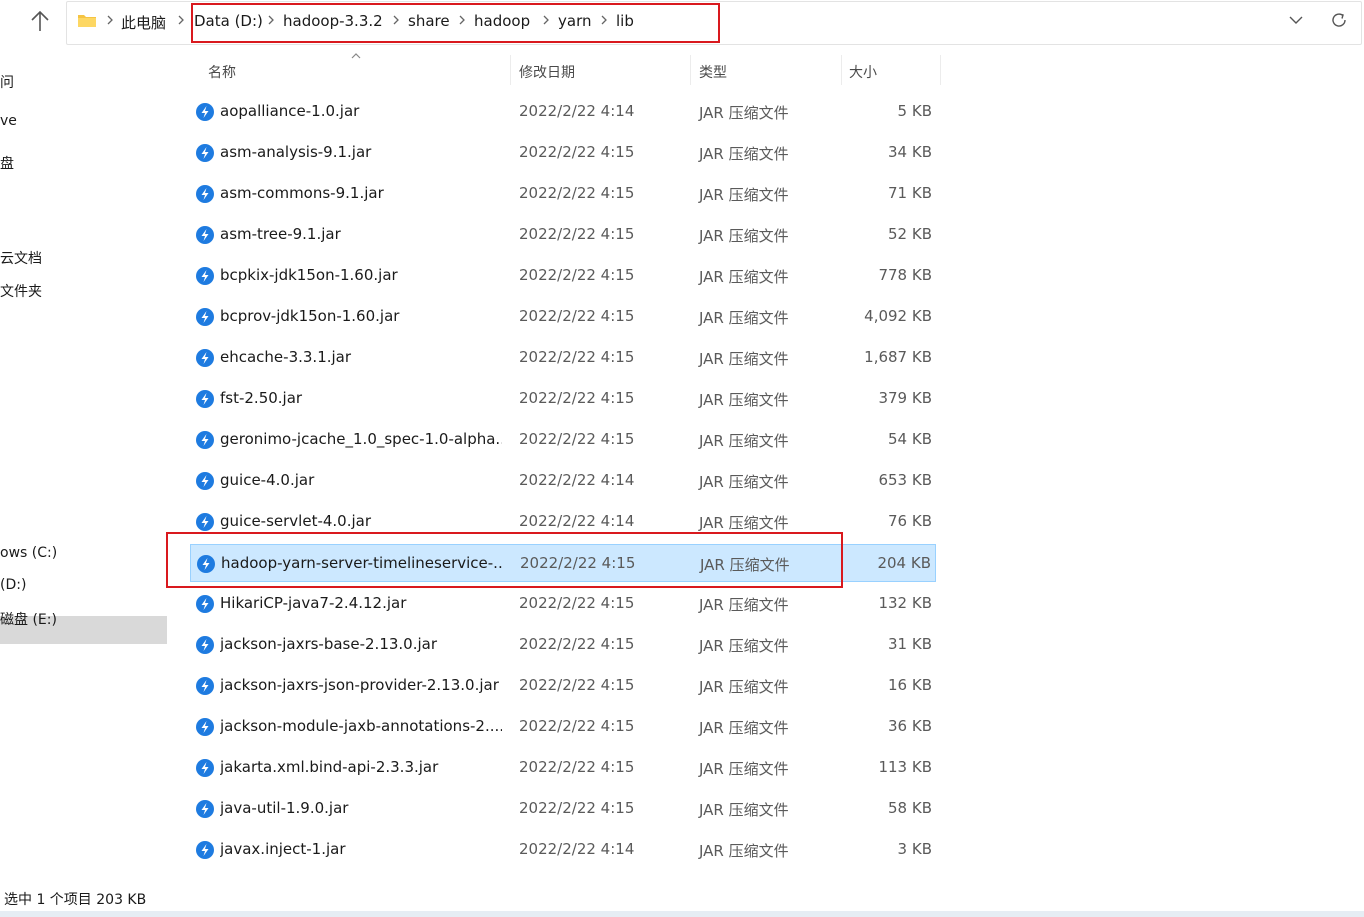 The image size is (1364, 917). Describe the element at coordinates (904, 563) in the screenshot. I see `file-size: 204 KB` at that location.